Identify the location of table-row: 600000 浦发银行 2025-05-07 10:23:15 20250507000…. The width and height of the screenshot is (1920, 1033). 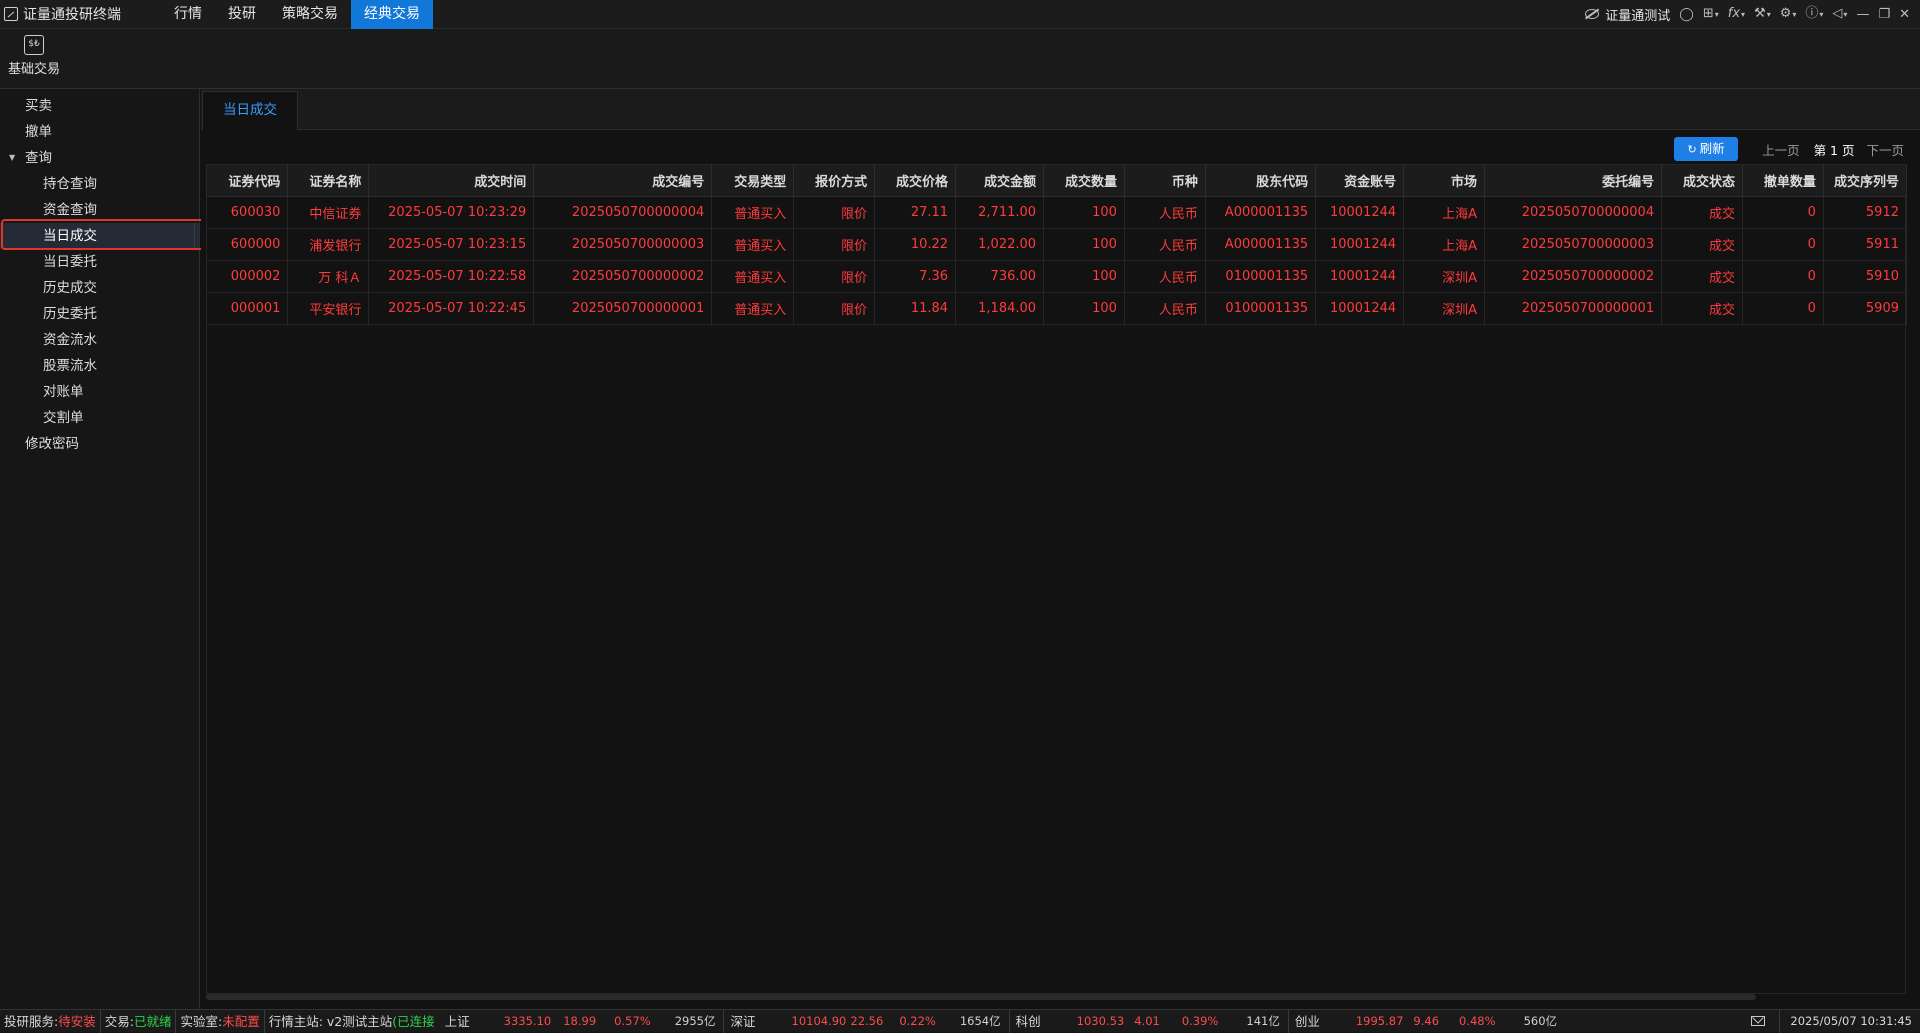
(1057, 244).